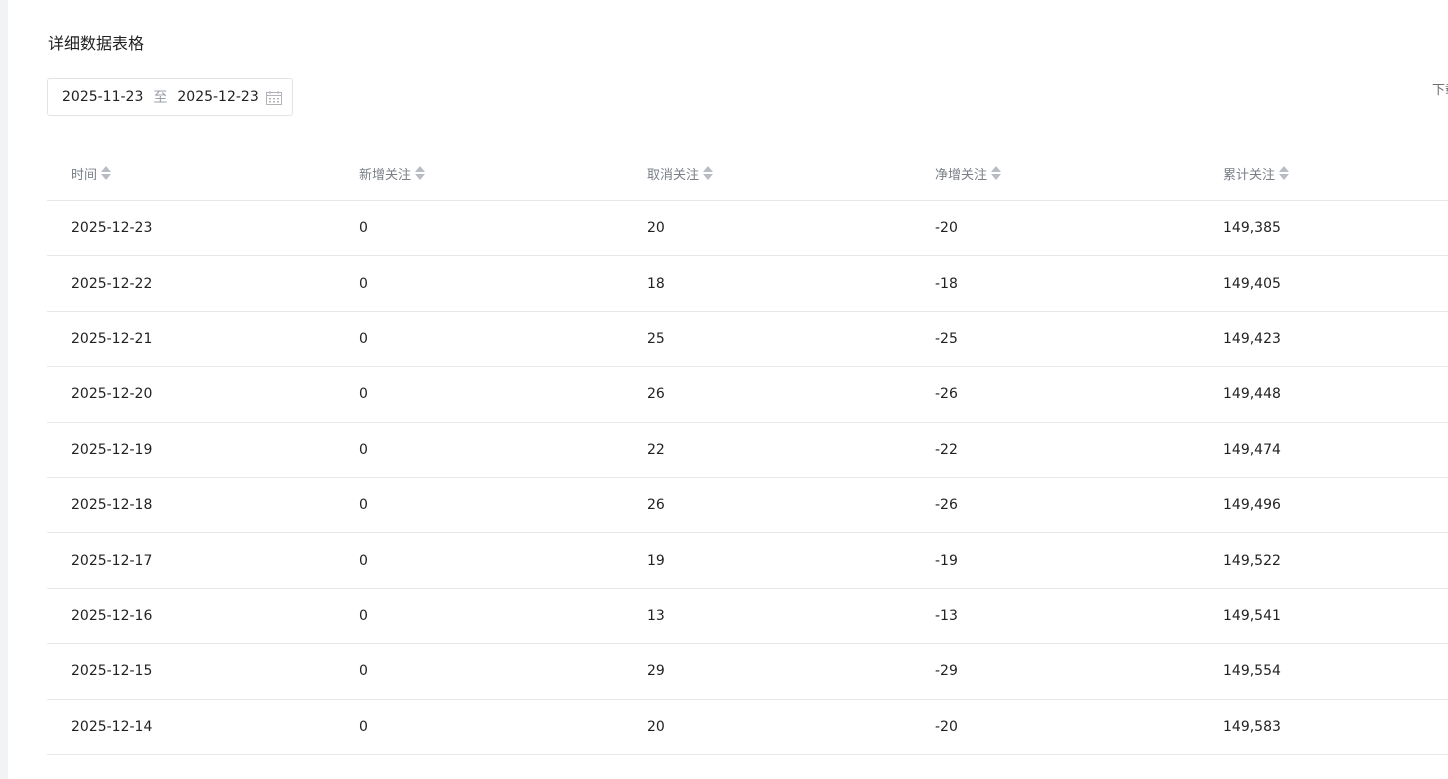 This screenshot has height=779, width=1448. I want to click on header-label: 累计关注, so click(1249, 175).